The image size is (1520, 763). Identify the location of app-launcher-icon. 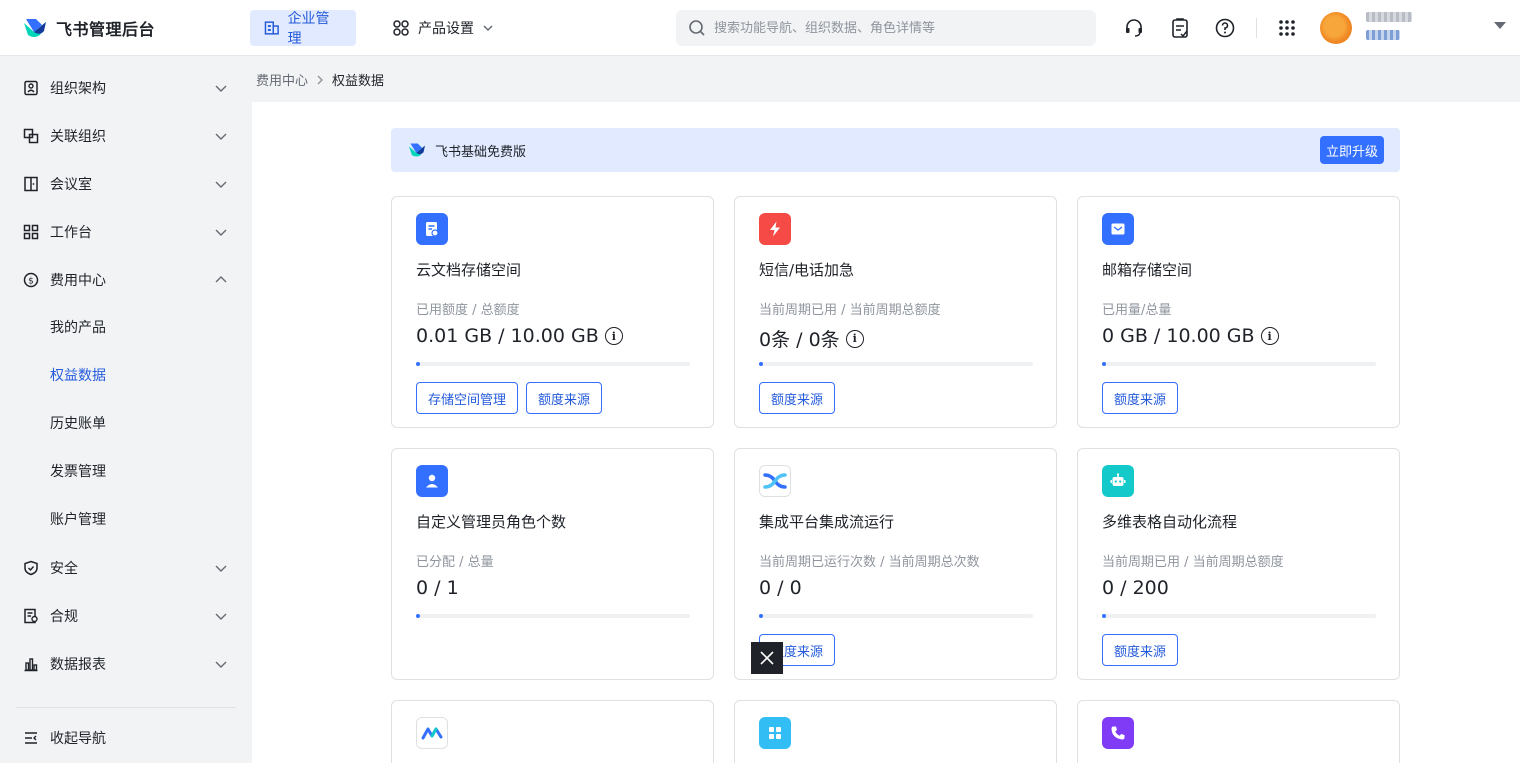
(1287, 28).